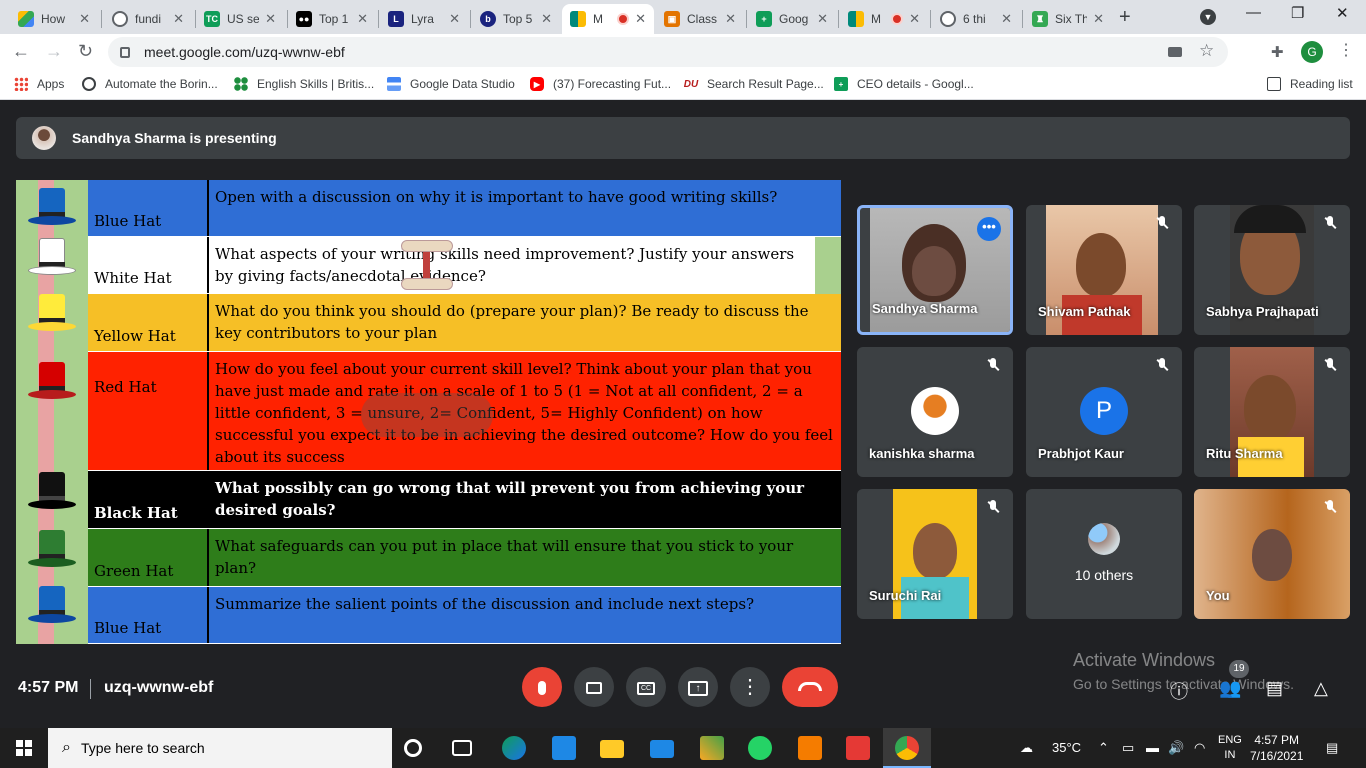 Image resolution: width=1366 pixels, height=768 pixels. Describe the element at coordinates (858, 748) in the screenshot. I see `anydesk-icon` at that location.